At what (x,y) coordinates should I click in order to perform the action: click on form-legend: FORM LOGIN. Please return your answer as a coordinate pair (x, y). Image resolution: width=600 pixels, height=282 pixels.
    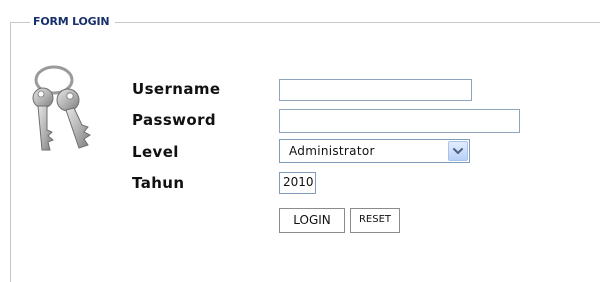
    Looking at the image, I should click on (73, 22).